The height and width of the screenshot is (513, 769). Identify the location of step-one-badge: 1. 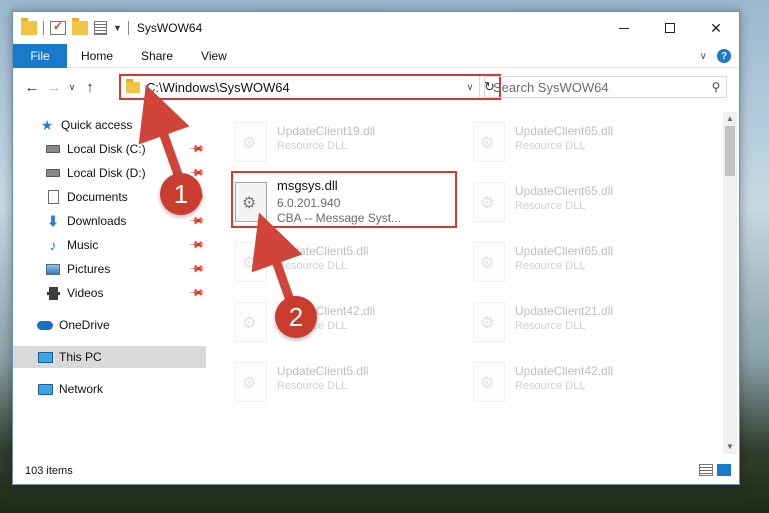
(181, 194).